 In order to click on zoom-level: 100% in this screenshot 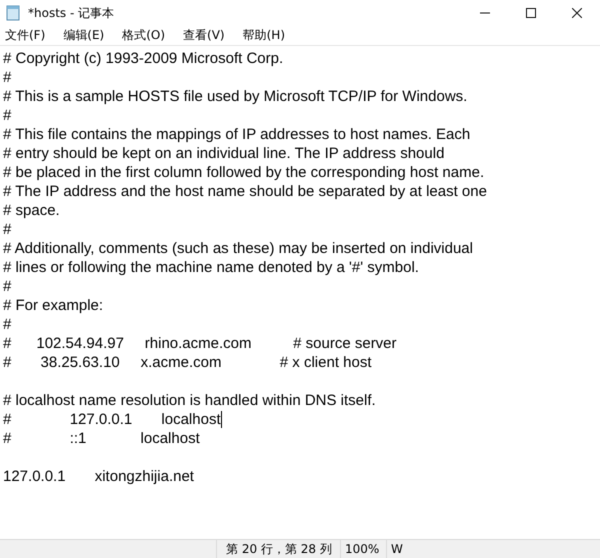, I will do `click(363, 549)`.